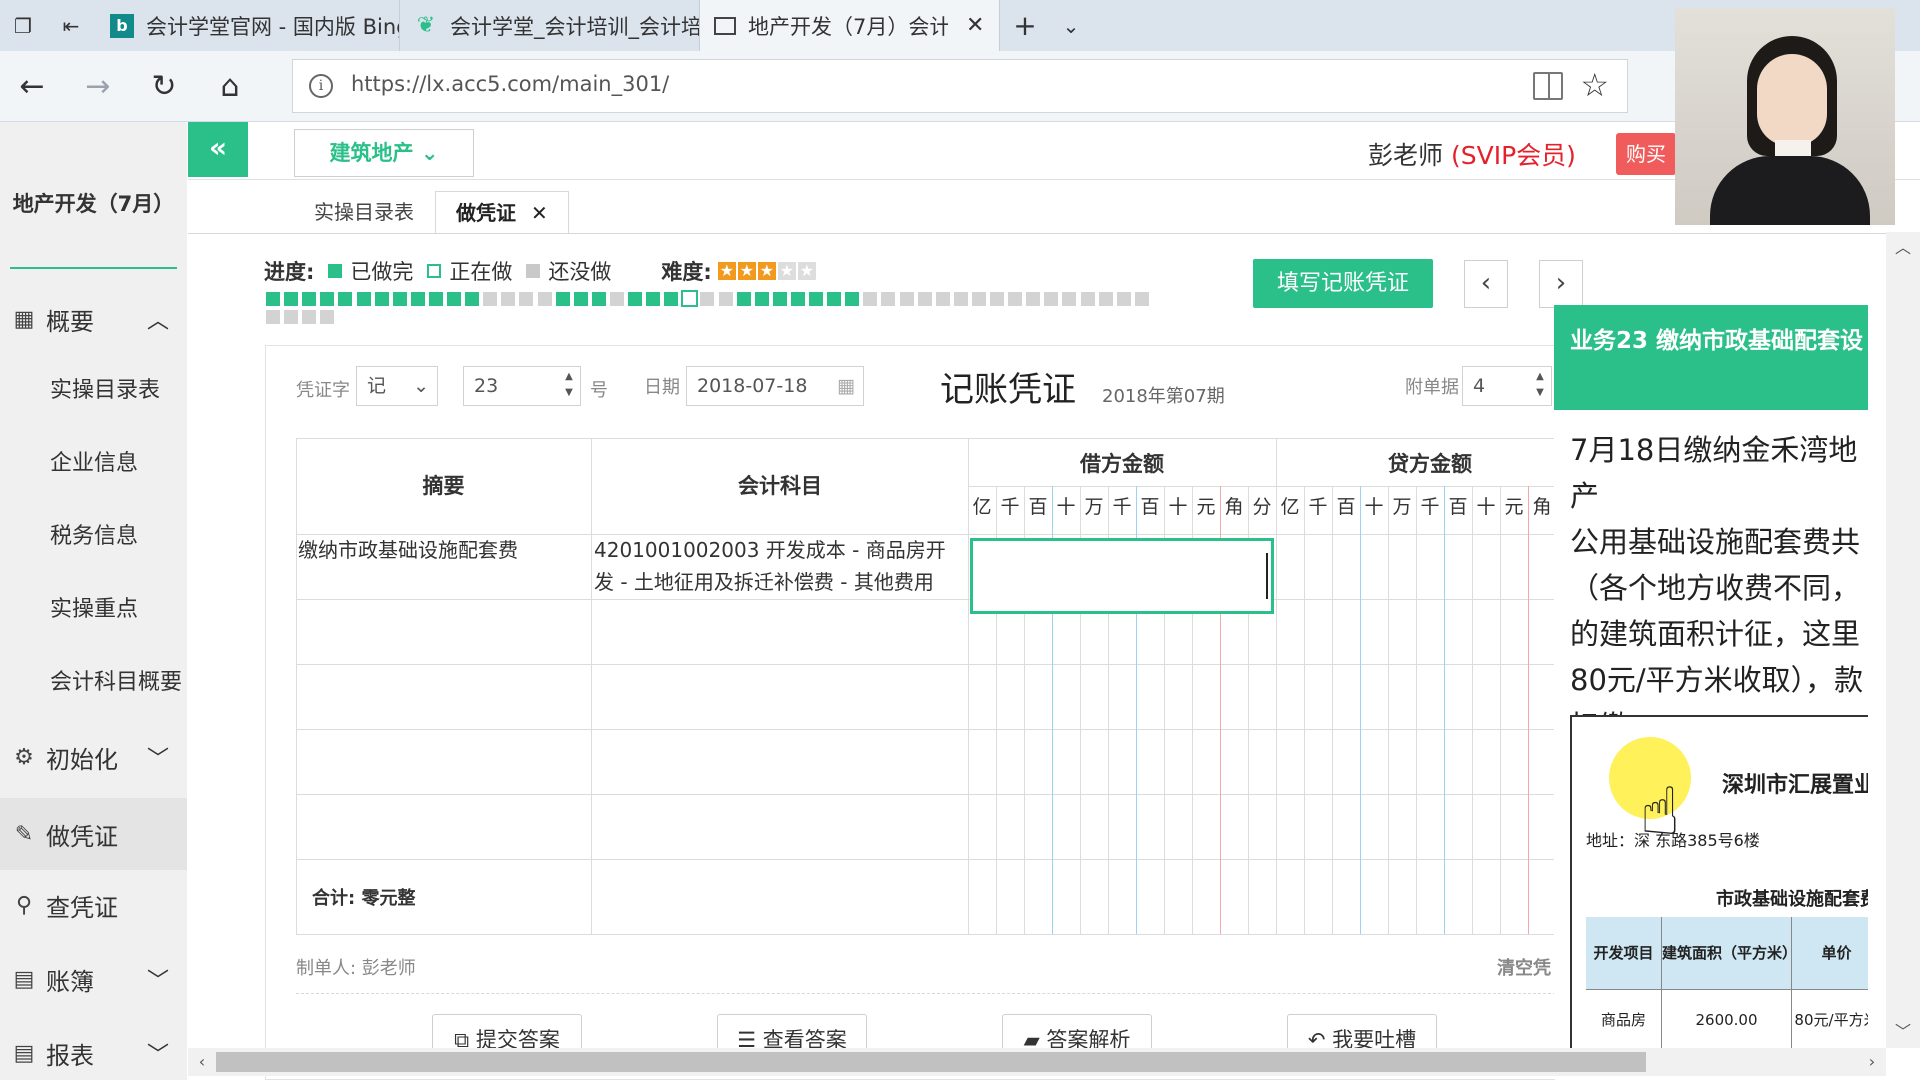 Image resolution: width=1920 pixels, height=1080 pixels. Describe the element at coordinates (93, 319) in the screenshot. I see `sidebar-item-overview: ▦ 概要 ︿` at that location.